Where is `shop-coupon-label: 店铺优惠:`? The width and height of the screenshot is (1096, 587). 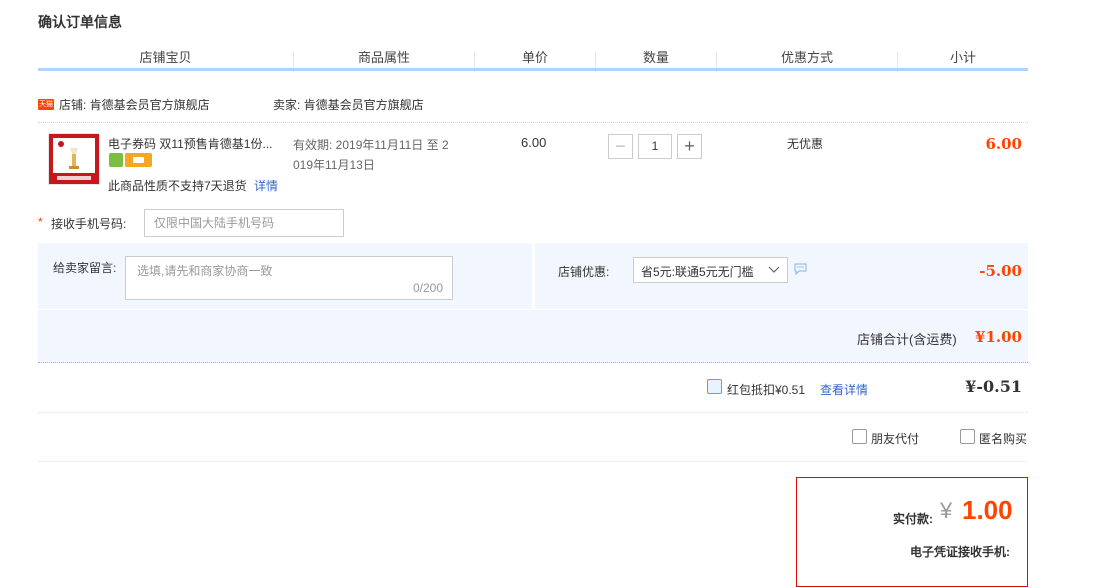 shop-coupon-label: 店铺优惠: is located at coordinates (584, 272).